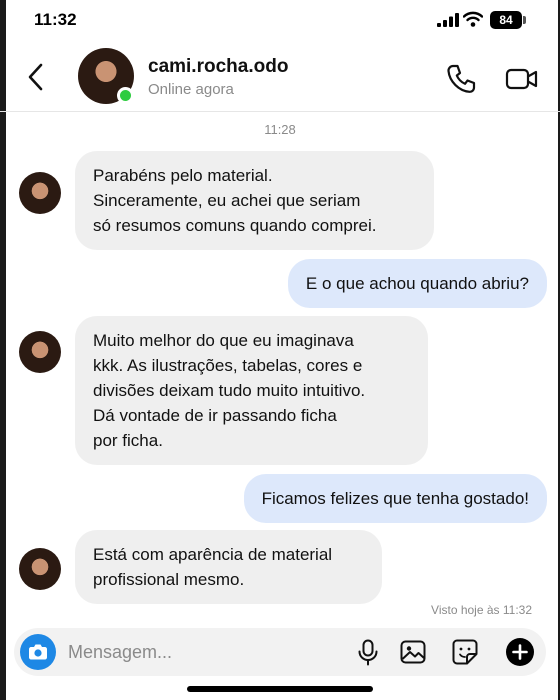  What do you see at coordinates (417, 283) in the screenshot?
I see `outgoing-message-bubble: E o que achou quando abriu?` at bounding box center [417, 283].